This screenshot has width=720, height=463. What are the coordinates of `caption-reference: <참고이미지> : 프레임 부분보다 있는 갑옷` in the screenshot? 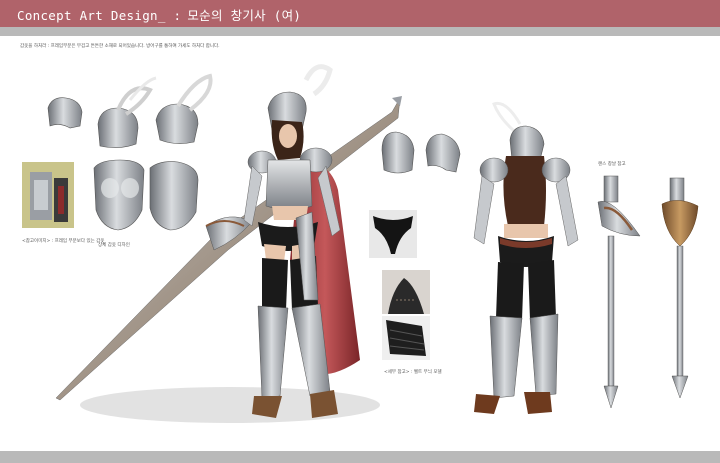 It's located at (63, 241).